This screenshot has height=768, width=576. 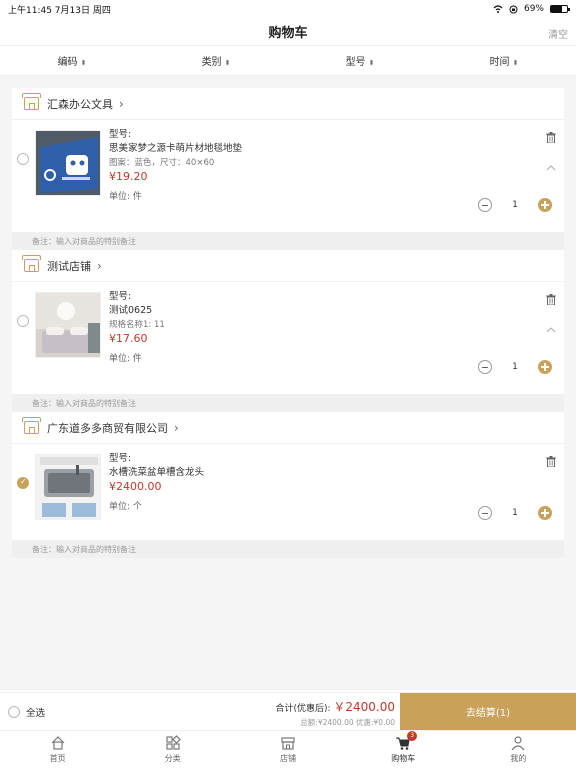 I want to click on item-price: ¥2400.00, so click(x=135, y=486).